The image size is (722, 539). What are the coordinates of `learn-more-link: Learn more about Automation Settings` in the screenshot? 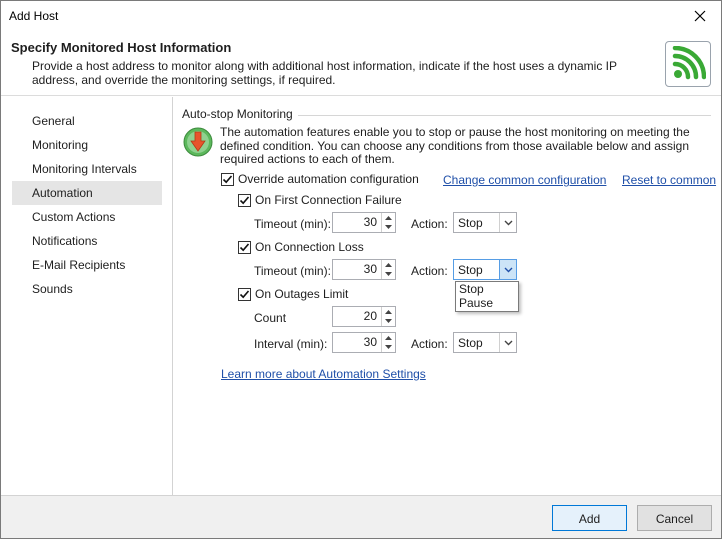 It's located at (323, 374).